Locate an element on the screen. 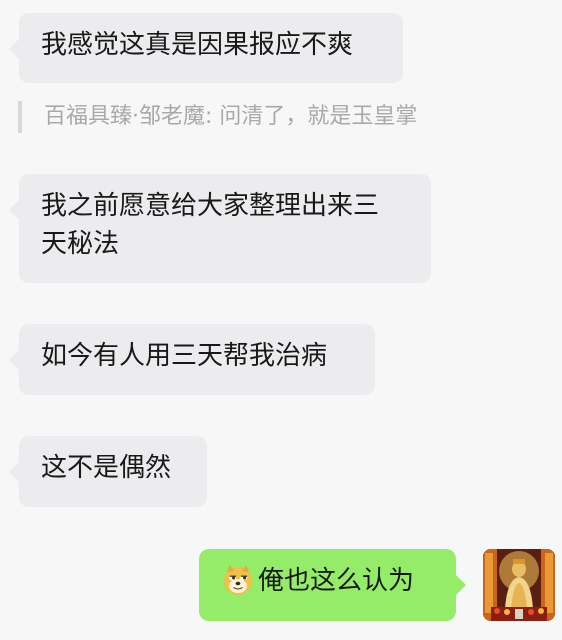 The image size is (562, 640). self-avatar is located at coordinates (519, 585).